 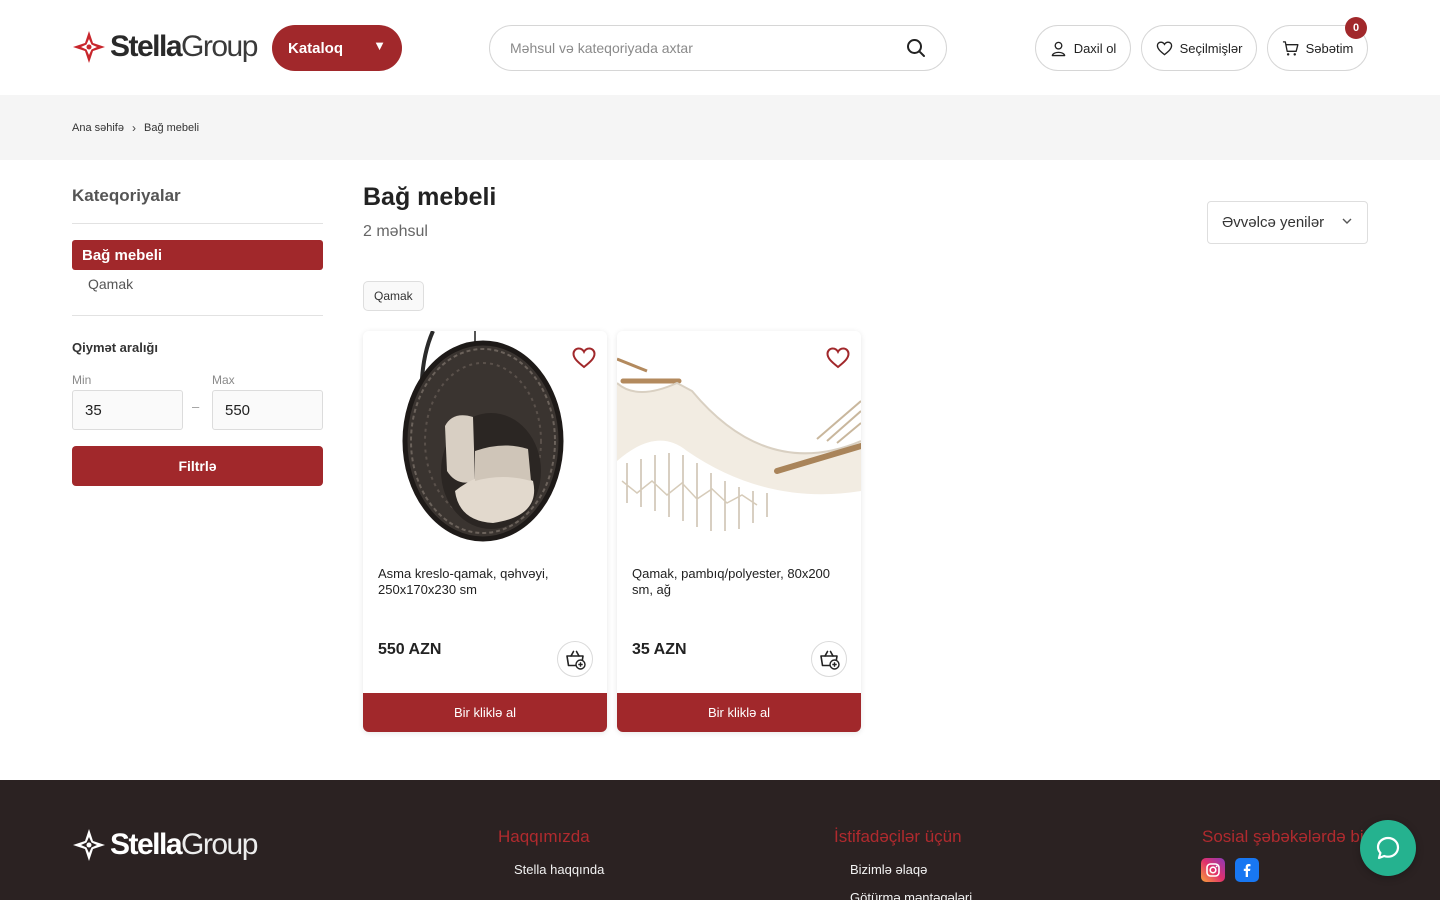 I want to click on facebook-icon, so click(x=1247, y=870).